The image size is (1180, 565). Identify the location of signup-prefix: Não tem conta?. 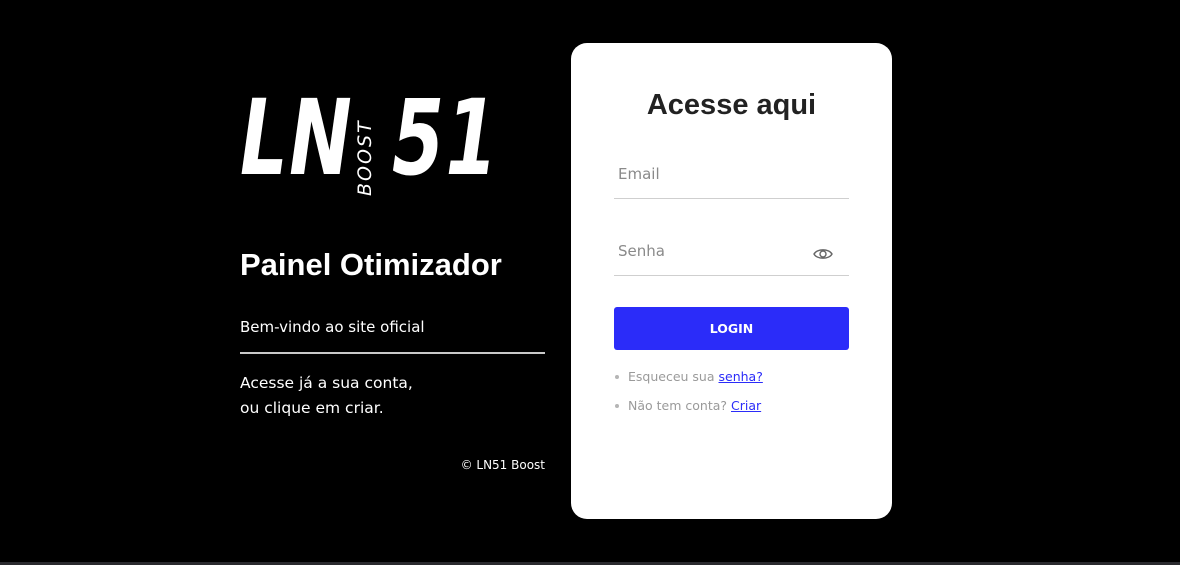
(678, 405).